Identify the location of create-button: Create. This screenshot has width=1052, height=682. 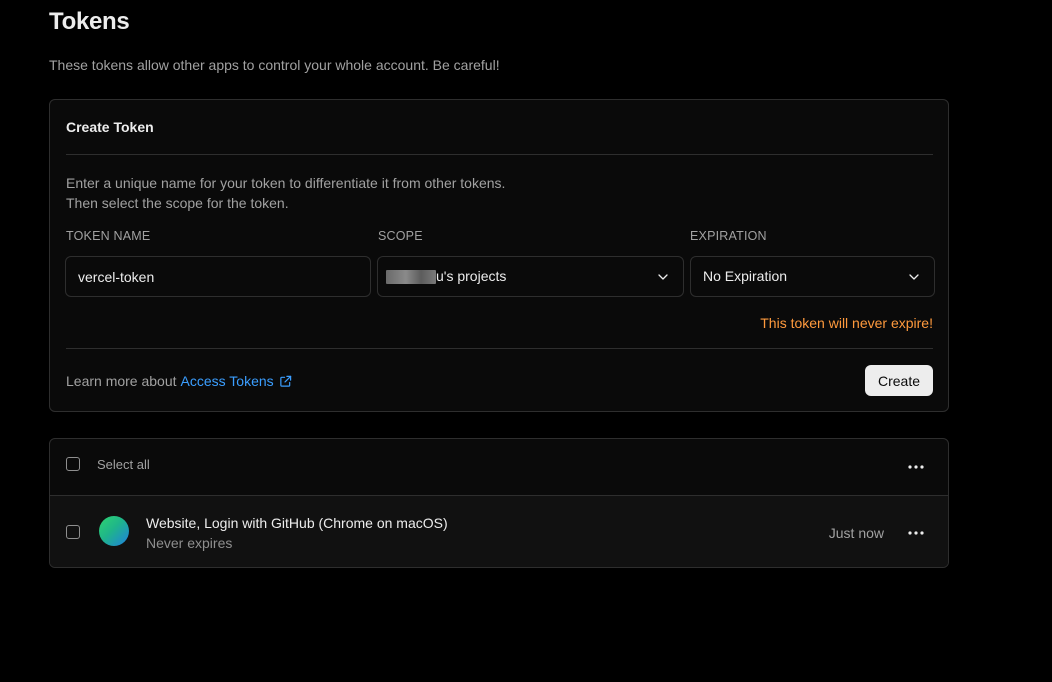
(899, 380).